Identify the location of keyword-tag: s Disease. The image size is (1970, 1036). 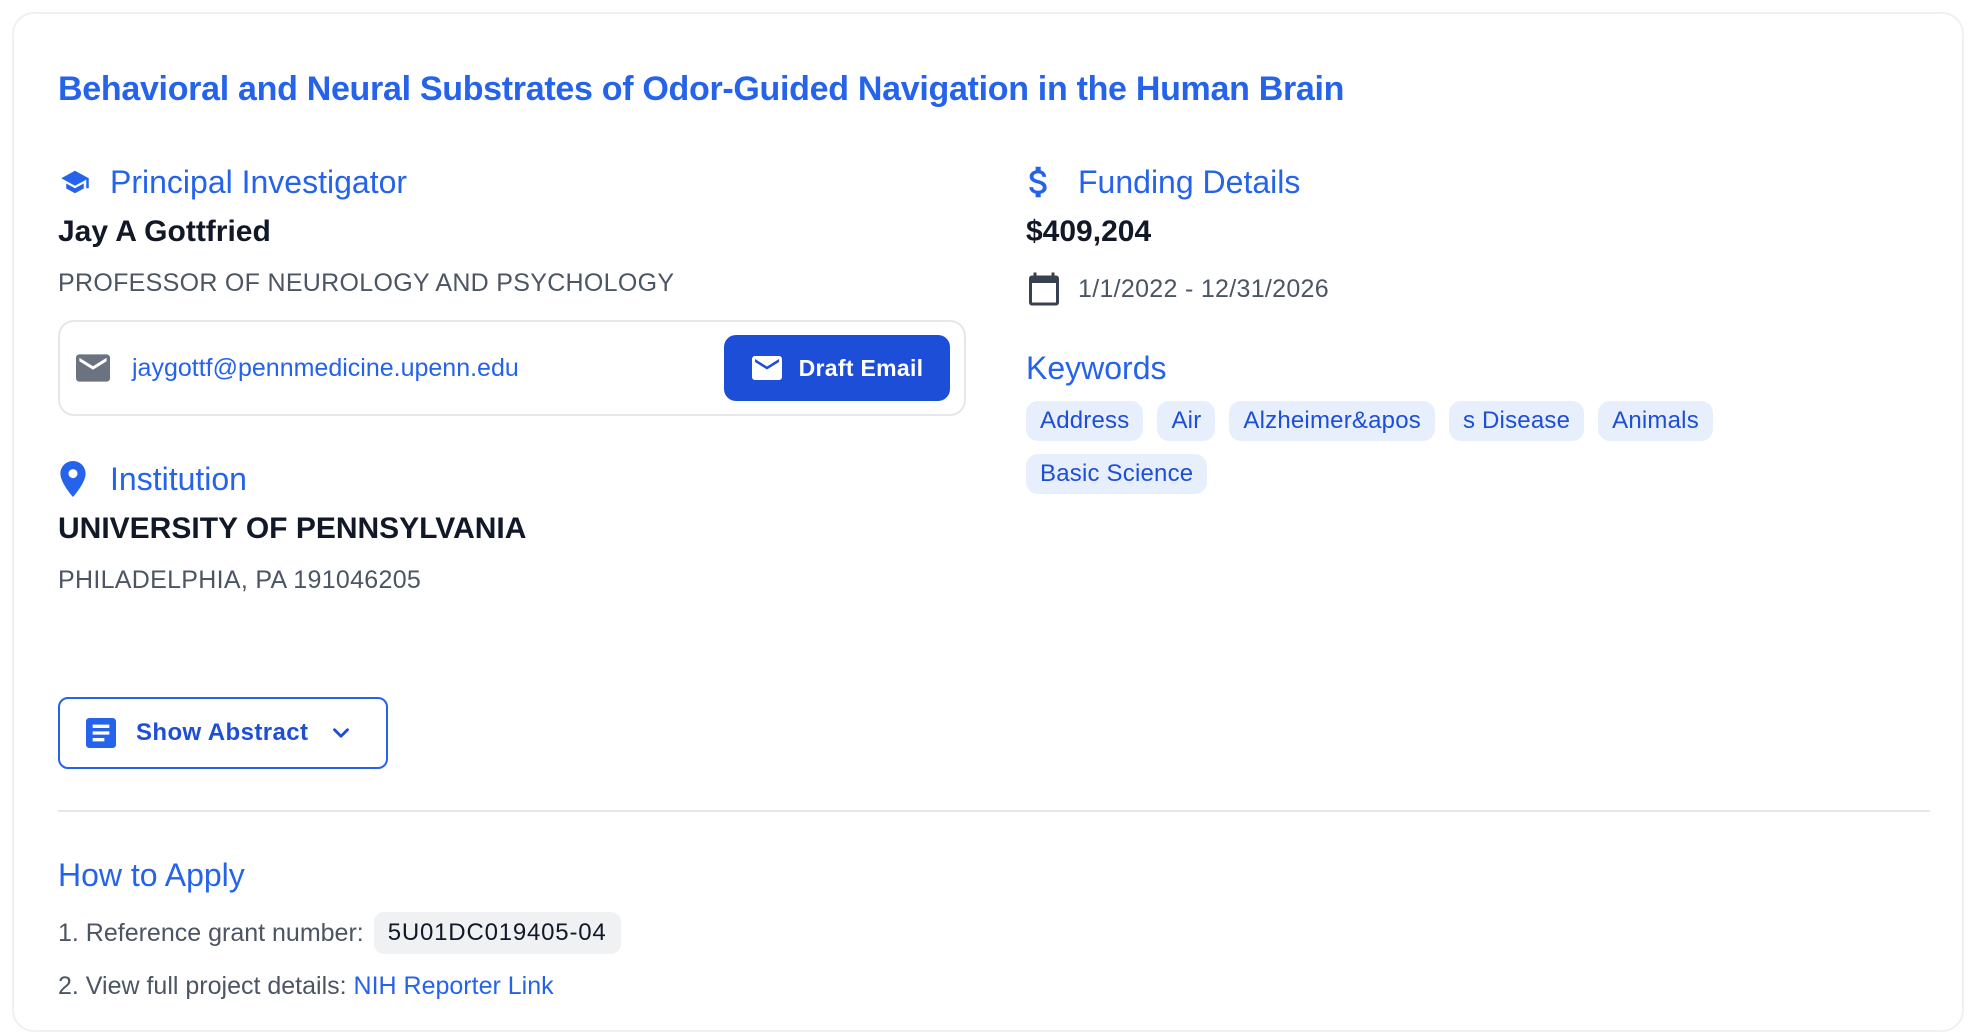
(1516, 421).